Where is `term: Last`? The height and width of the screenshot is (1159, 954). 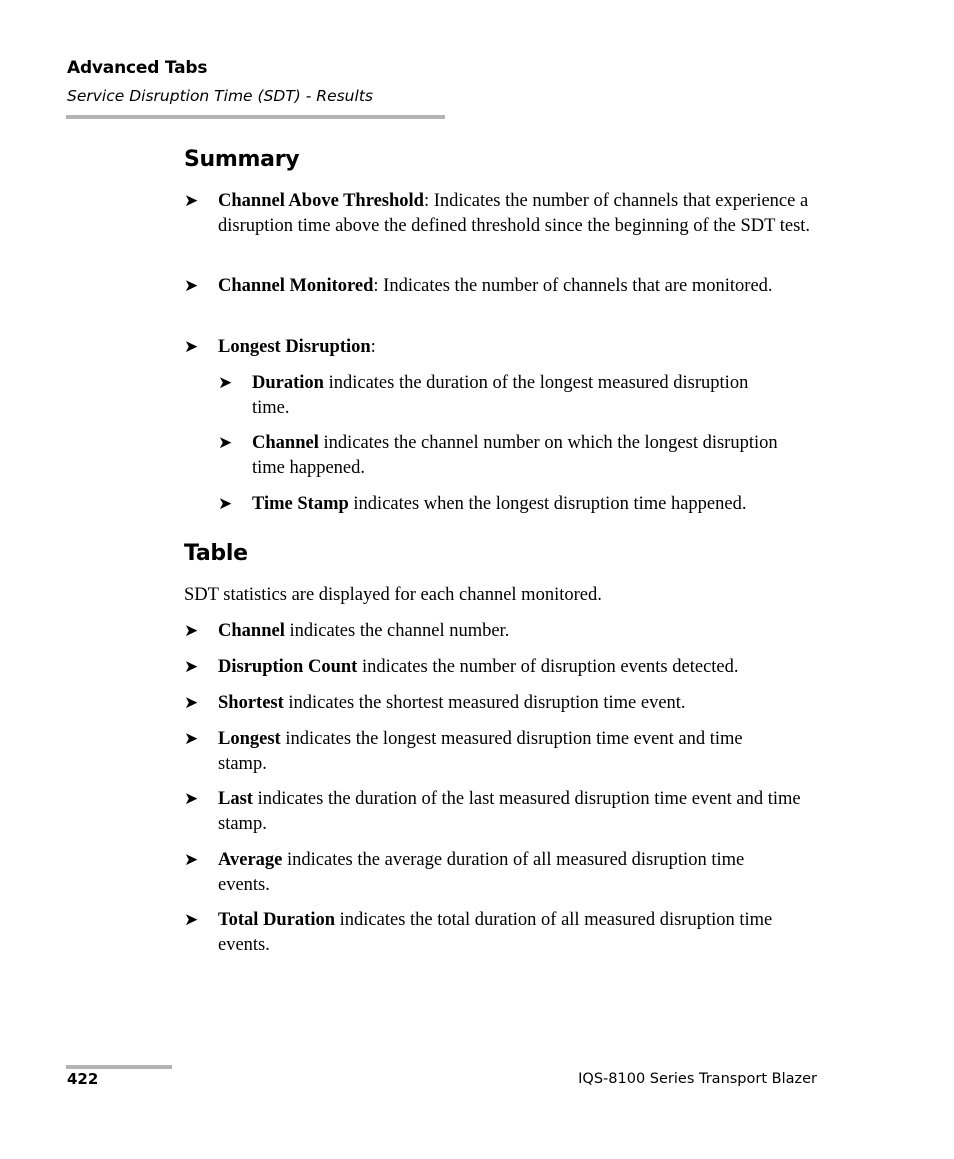 term: Last is located at coordinates (235, 799).